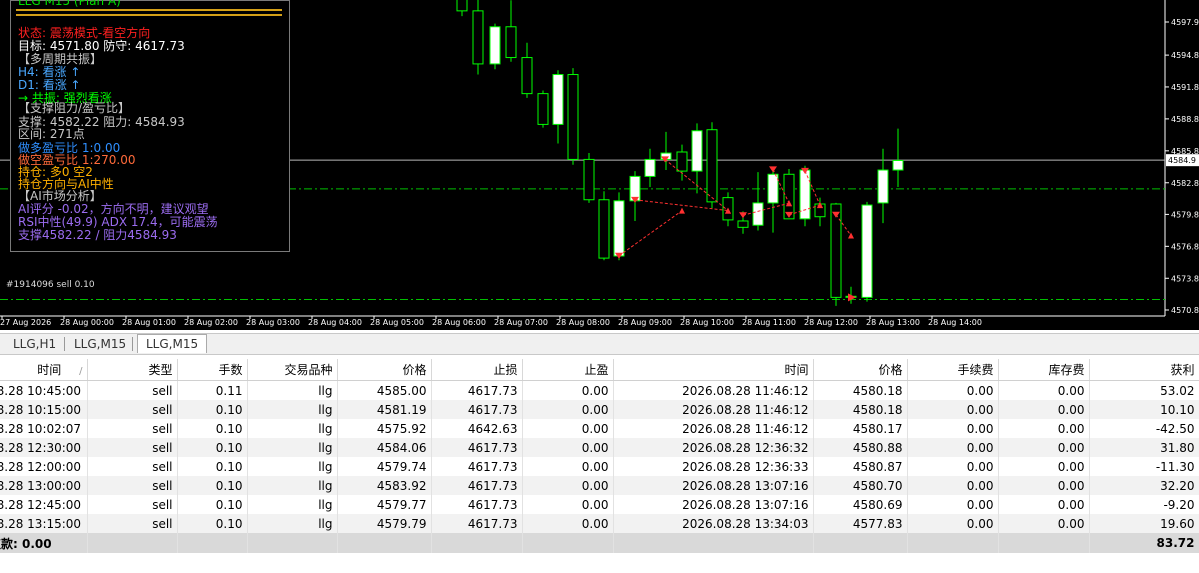 Image resolution: width=1199 pixels, height=573 pixels. I want to click on header-close-price: 价格, so click(860, 370).